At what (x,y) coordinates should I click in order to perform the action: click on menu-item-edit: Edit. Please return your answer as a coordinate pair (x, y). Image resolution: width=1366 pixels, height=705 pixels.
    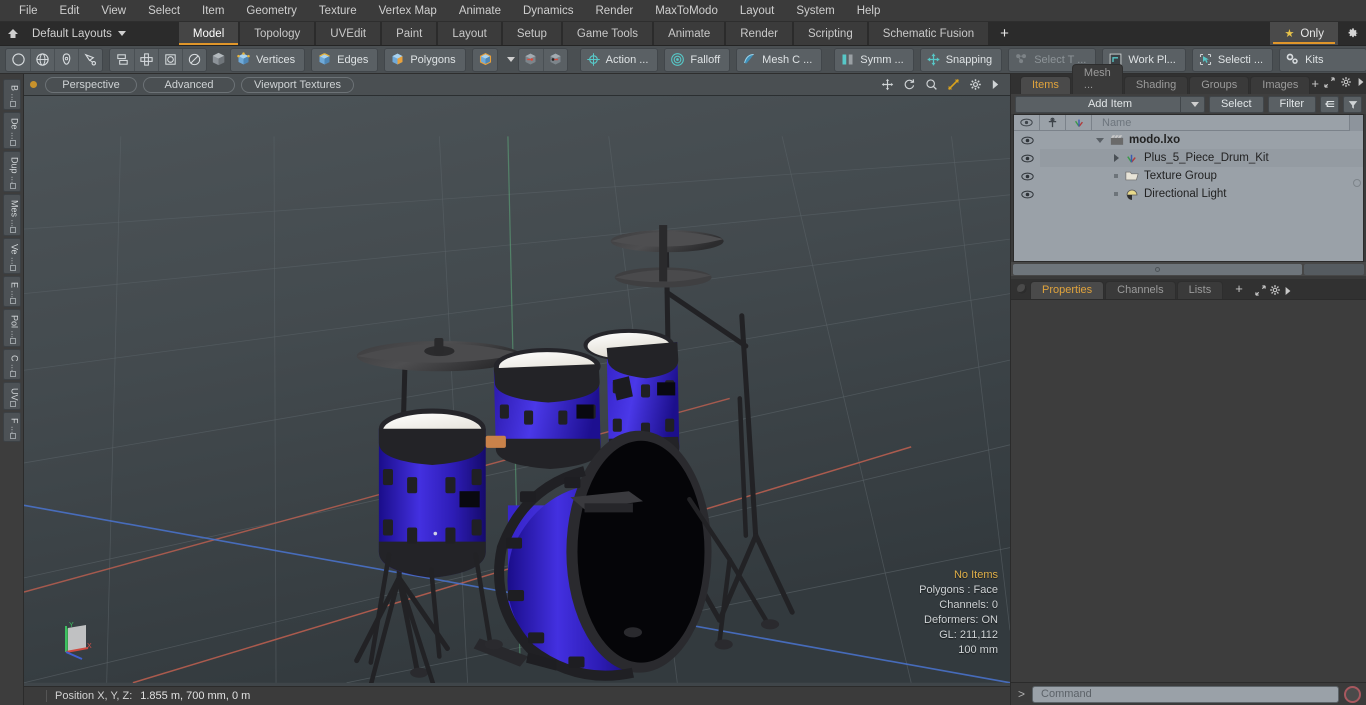
    Looking at the image, I should click on (70, 11).